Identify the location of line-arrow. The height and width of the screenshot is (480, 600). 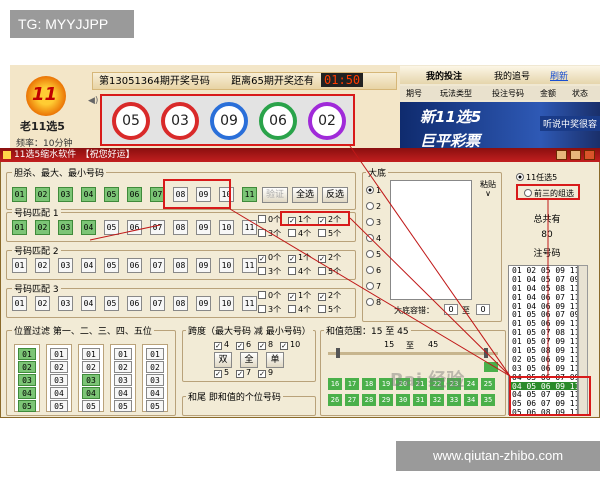
(125, 232).